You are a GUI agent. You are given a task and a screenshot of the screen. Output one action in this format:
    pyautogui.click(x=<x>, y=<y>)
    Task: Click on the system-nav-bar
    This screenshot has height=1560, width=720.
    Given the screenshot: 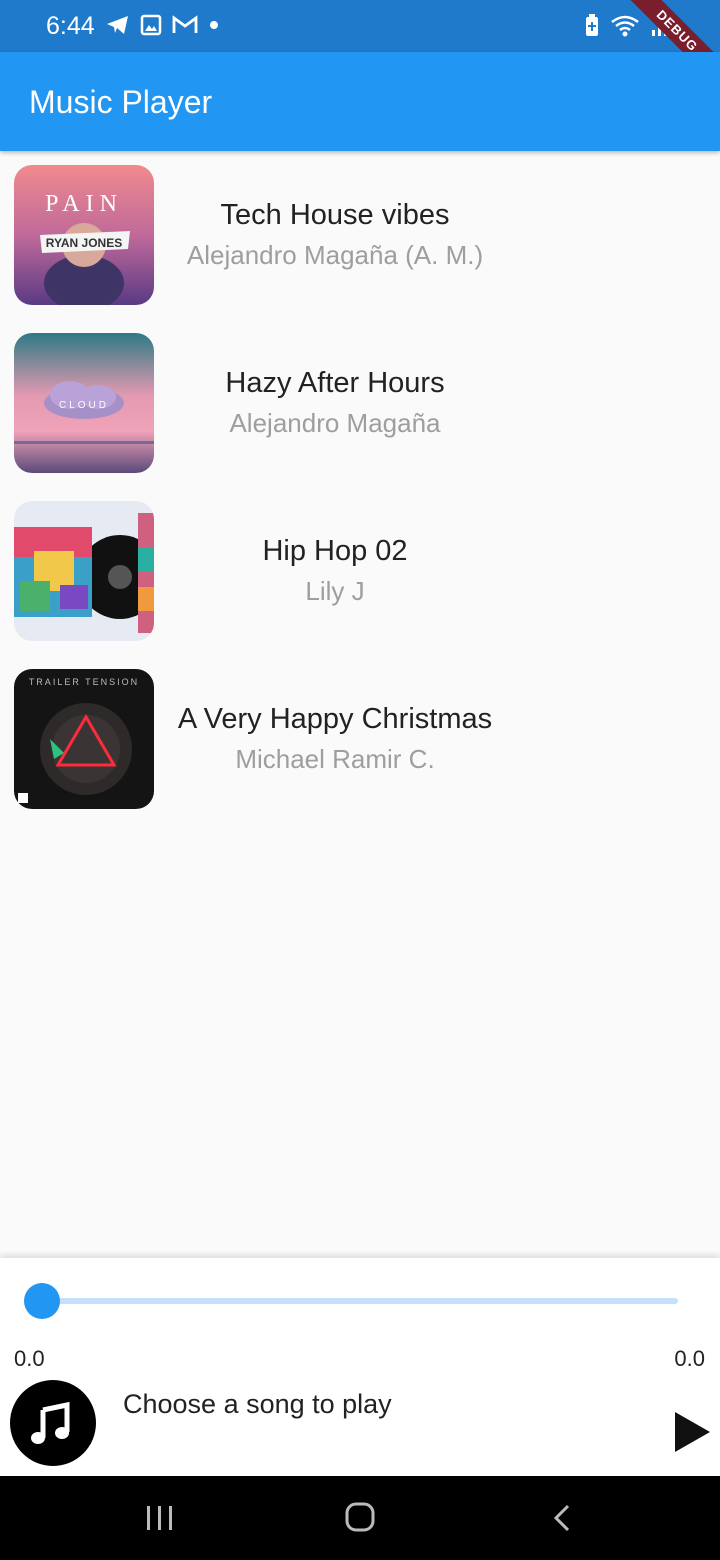 What is the action you would take?
    pyautogui.click(x=360, y=1518)
    